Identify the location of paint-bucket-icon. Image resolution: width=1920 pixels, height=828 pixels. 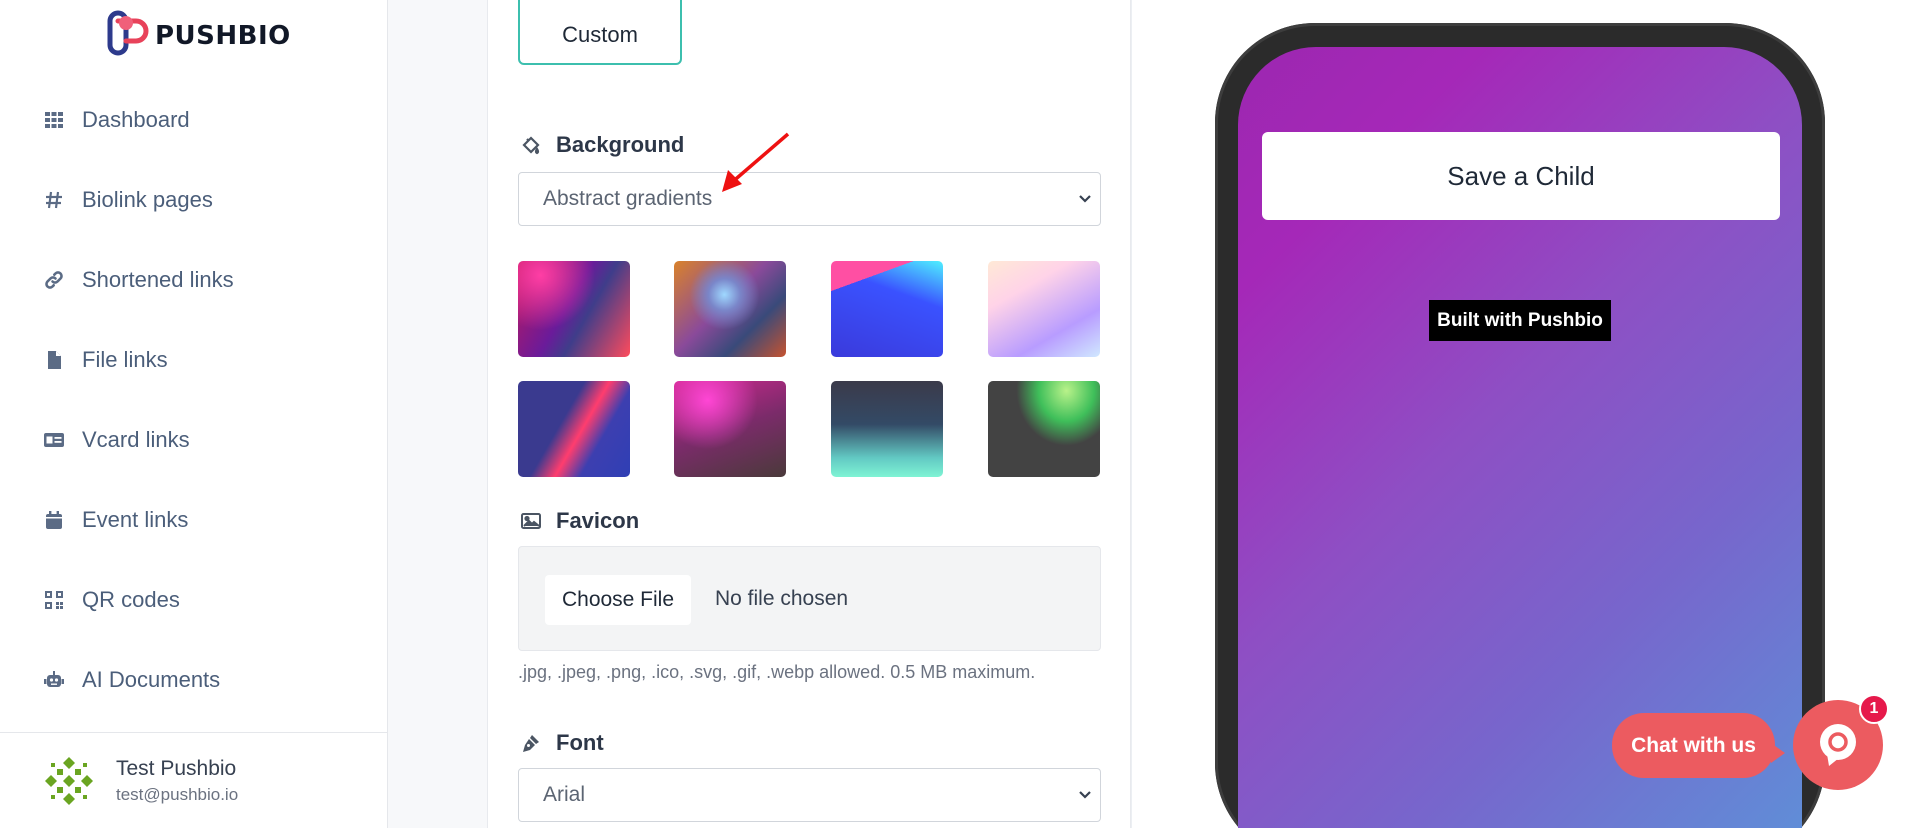
(531, 145).